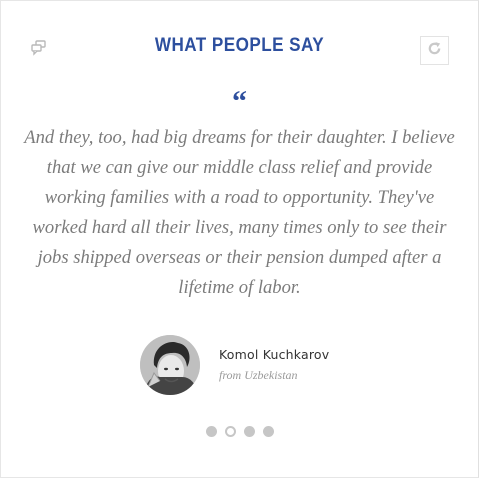 The image size is (481, 480). I want to click on pagination-dots, so click(239, 431).